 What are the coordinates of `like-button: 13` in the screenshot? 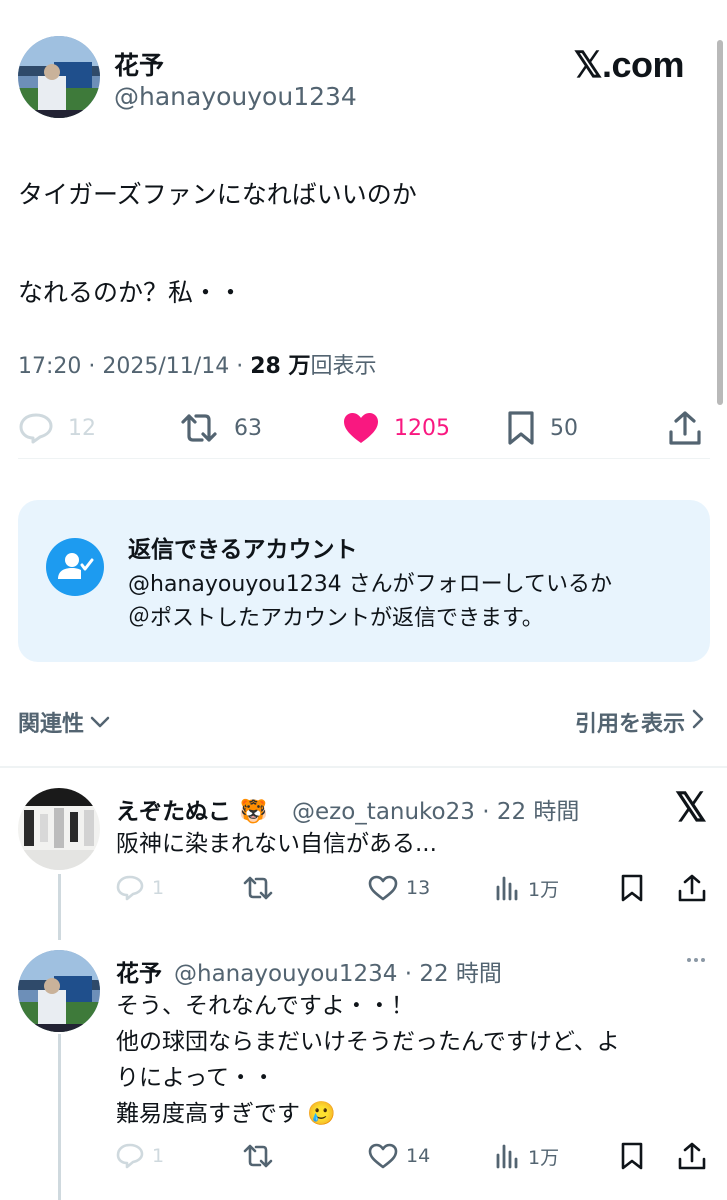 It's located at (399, 888).